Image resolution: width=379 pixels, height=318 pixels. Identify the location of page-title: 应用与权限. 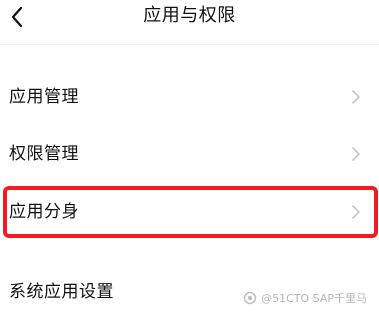
(189, 15).